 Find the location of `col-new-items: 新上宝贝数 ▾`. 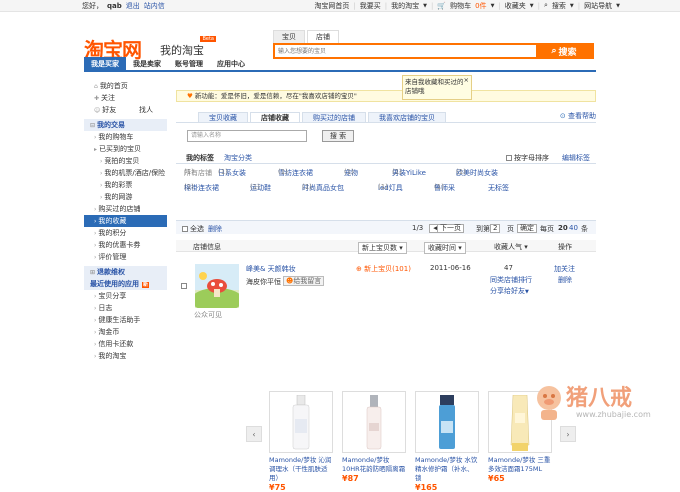

col-new-items: 新上宝贝数 ▾ is located at coordinates (382, 248).